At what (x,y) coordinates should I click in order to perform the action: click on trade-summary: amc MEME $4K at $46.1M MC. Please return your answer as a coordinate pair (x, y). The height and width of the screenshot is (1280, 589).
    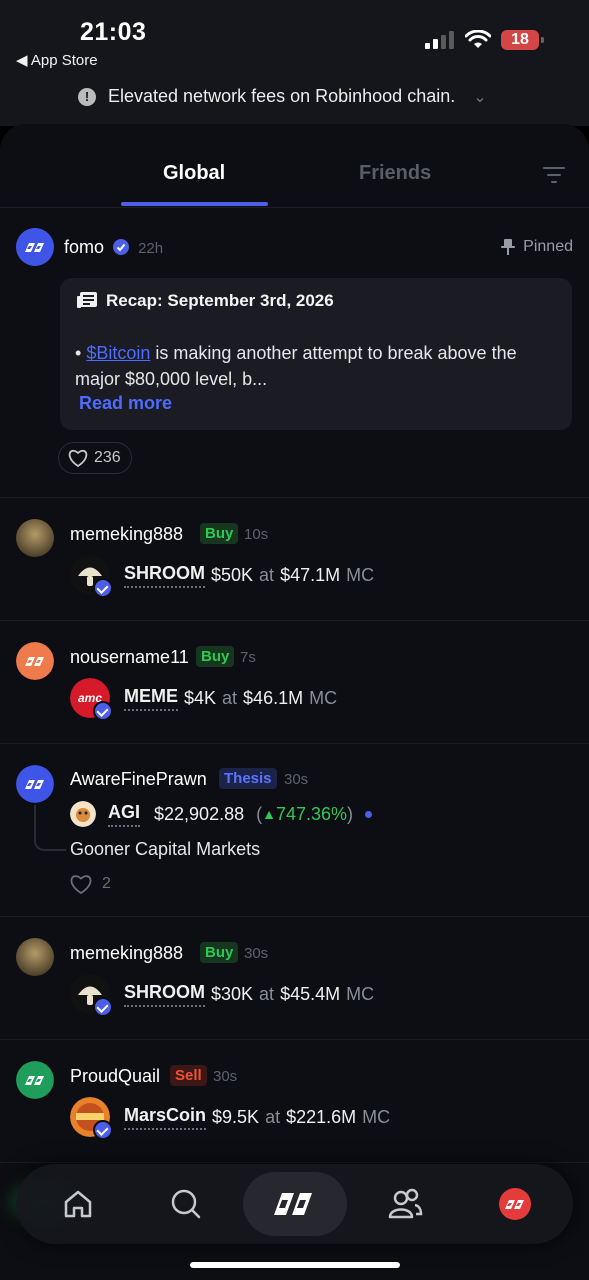
    Looking at the image, I should click on (206, 699).